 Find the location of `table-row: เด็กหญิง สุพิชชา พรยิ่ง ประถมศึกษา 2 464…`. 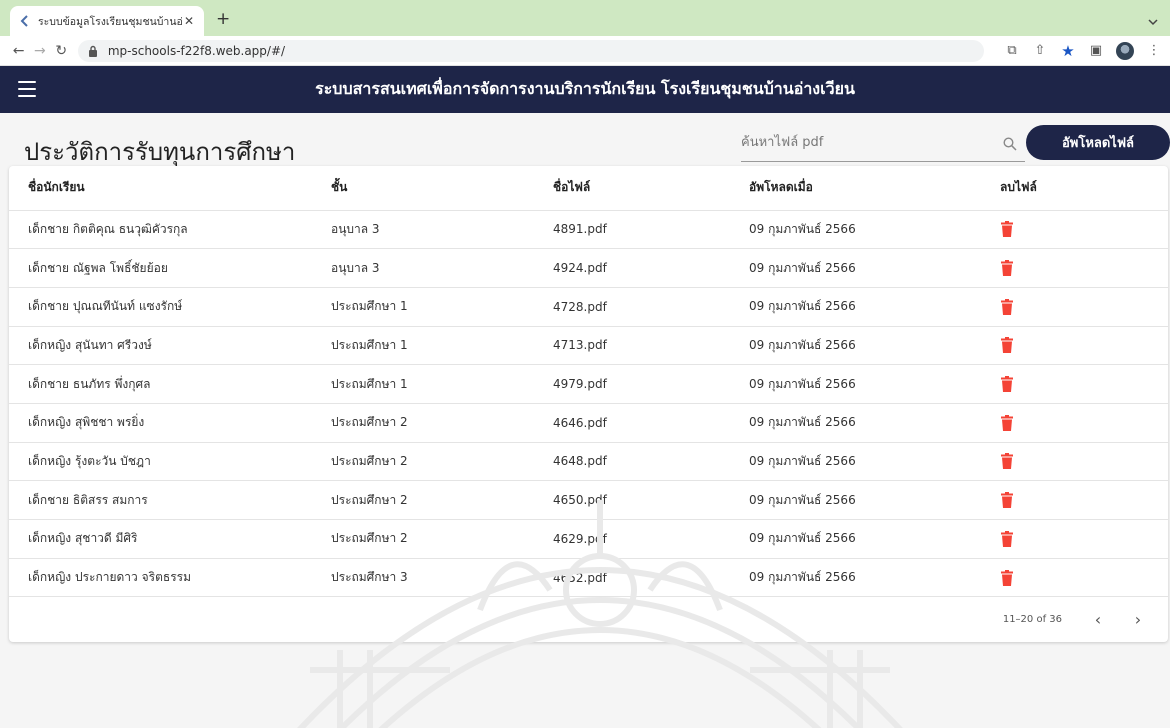

table-row: เด็กหญิง สุพิชชา พรยิ่ง ประถมศึกษา 2 464… is located at coordinates (588, 423).